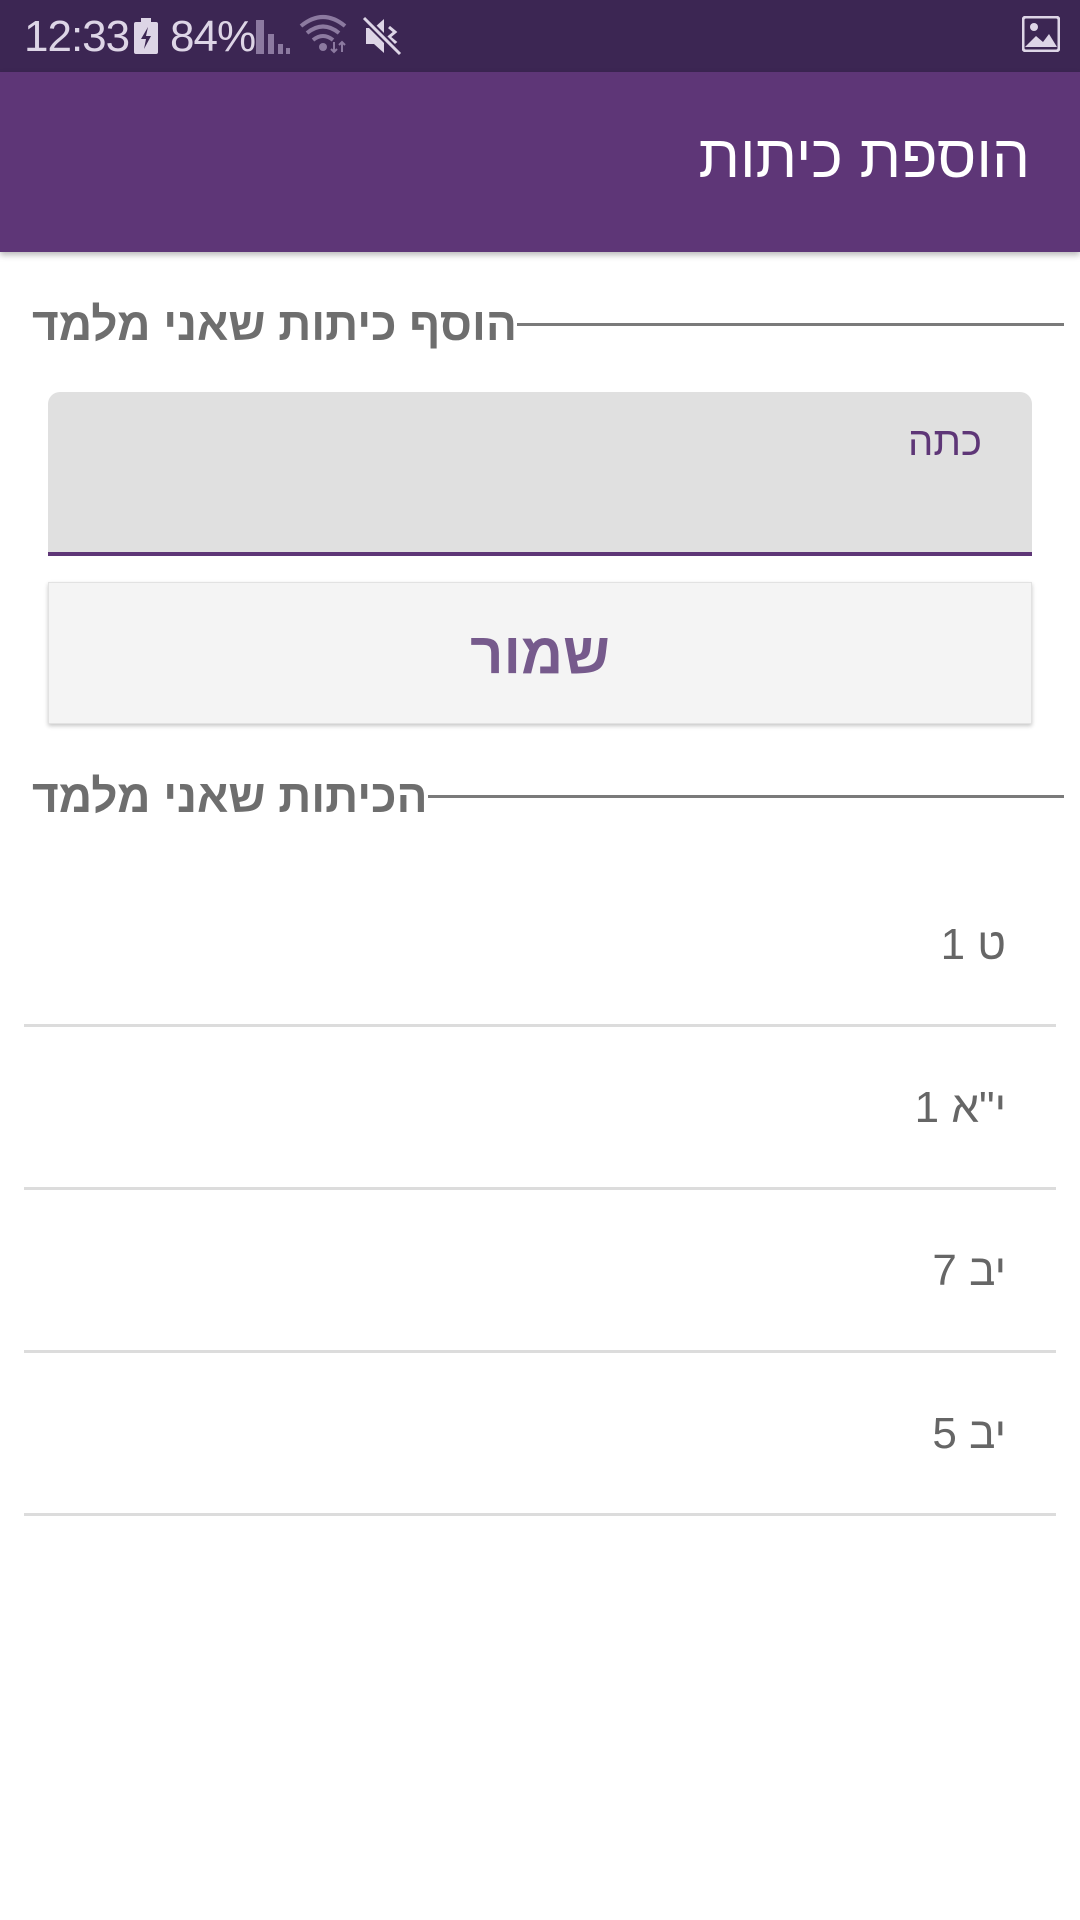  I want to click on my-classes-section-header: הכיתות שאני מלמד, so click(539, 796).